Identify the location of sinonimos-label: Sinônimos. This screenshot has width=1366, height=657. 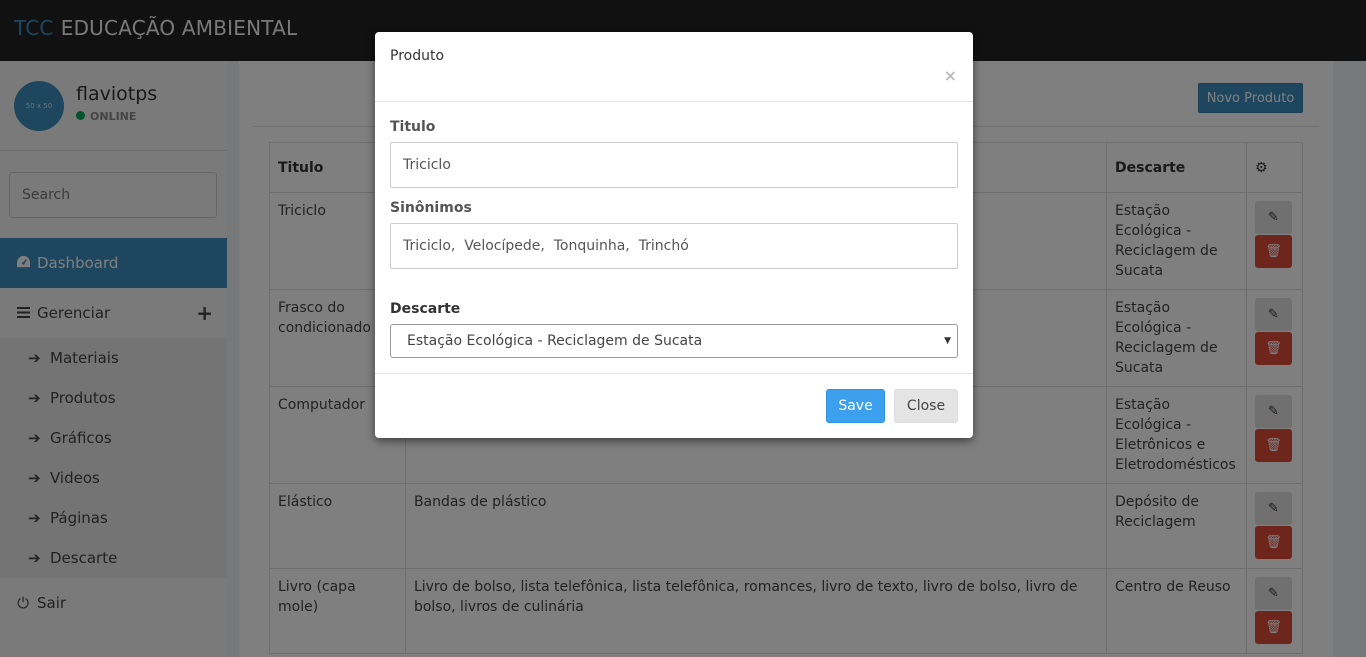
(431, 208).